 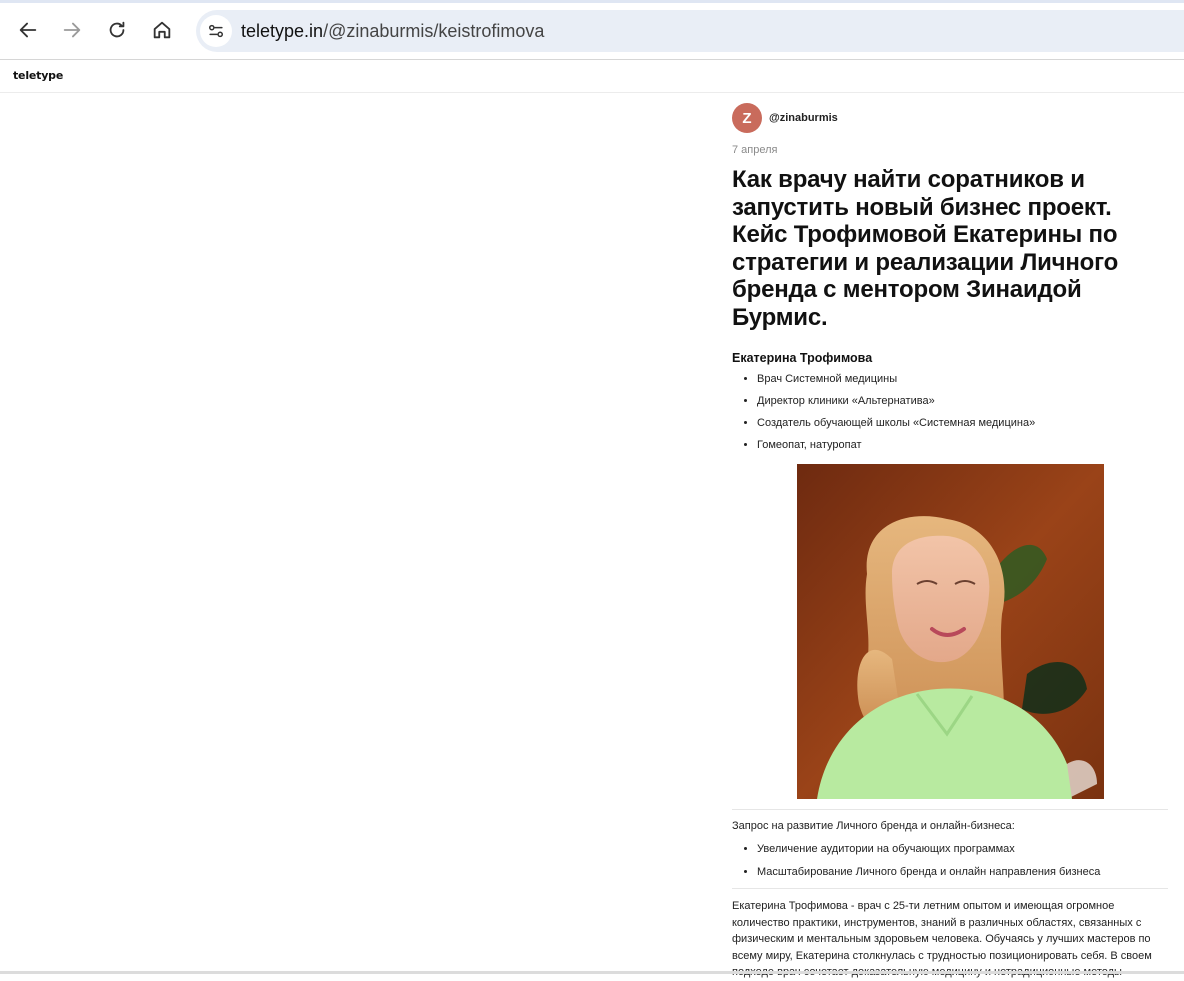 What do you see at coordinates (802, 358) in the screenshot?
I see `article-subtitle: Екатерина Трофимова` at bounding box center [802, 358].